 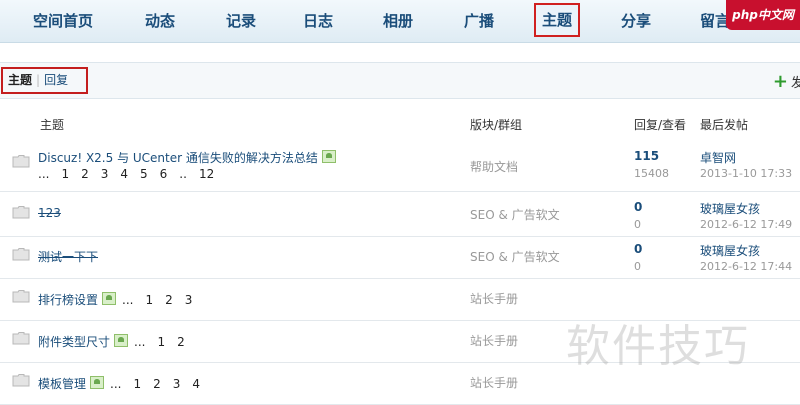 I want to click on page-links: ... 1 2 3 4 5 6.. 12, so click(x=132, y=174).